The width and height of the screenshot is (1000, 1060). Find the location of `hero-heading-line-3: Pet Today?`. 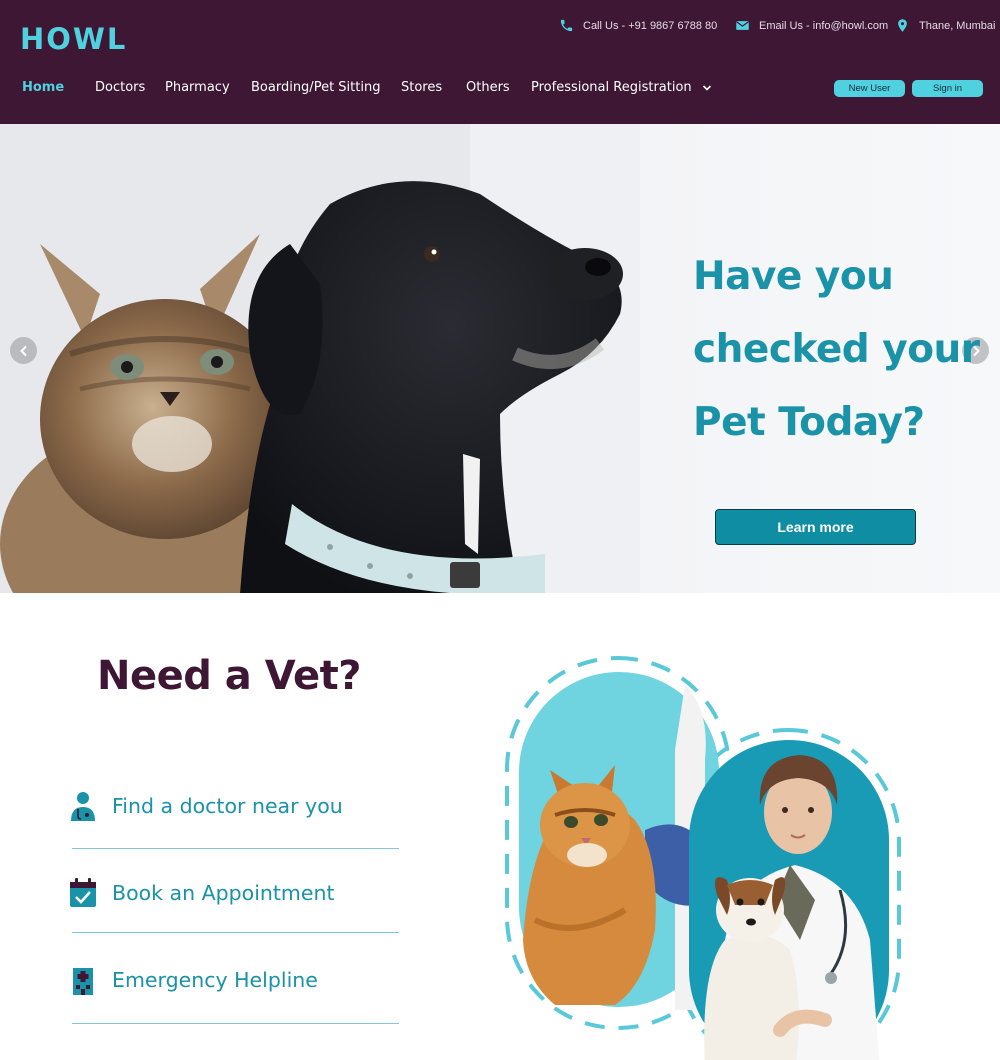

hero-heading-line-3: Pet Today? is located at coordinates (809, 422).